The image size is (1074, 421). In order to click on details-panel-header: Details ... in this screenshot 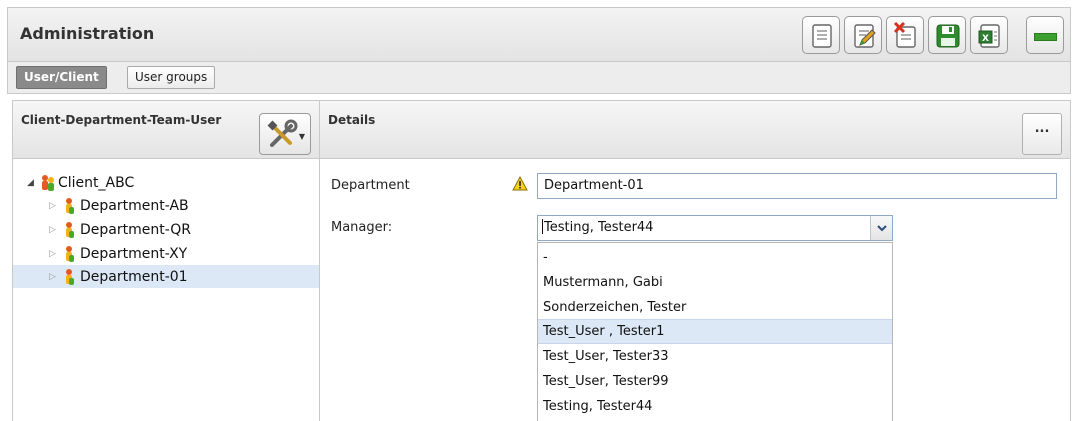, I will do `click(695, 130)`.